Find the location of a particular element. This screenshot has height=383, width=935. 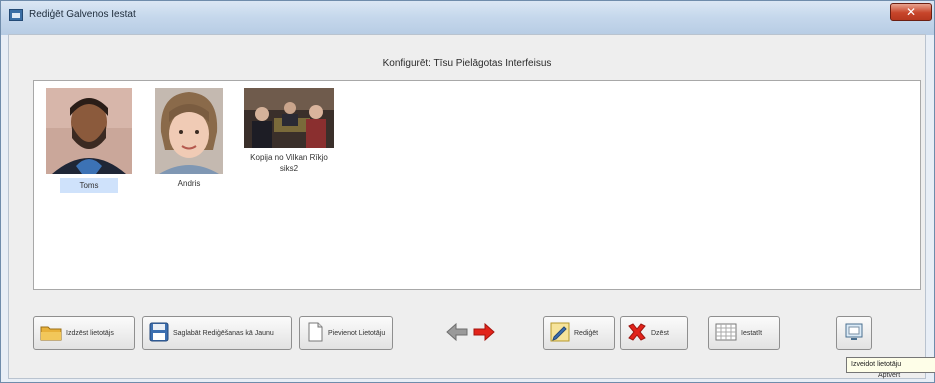

new-document-icon is located at coordinates (315, 333).